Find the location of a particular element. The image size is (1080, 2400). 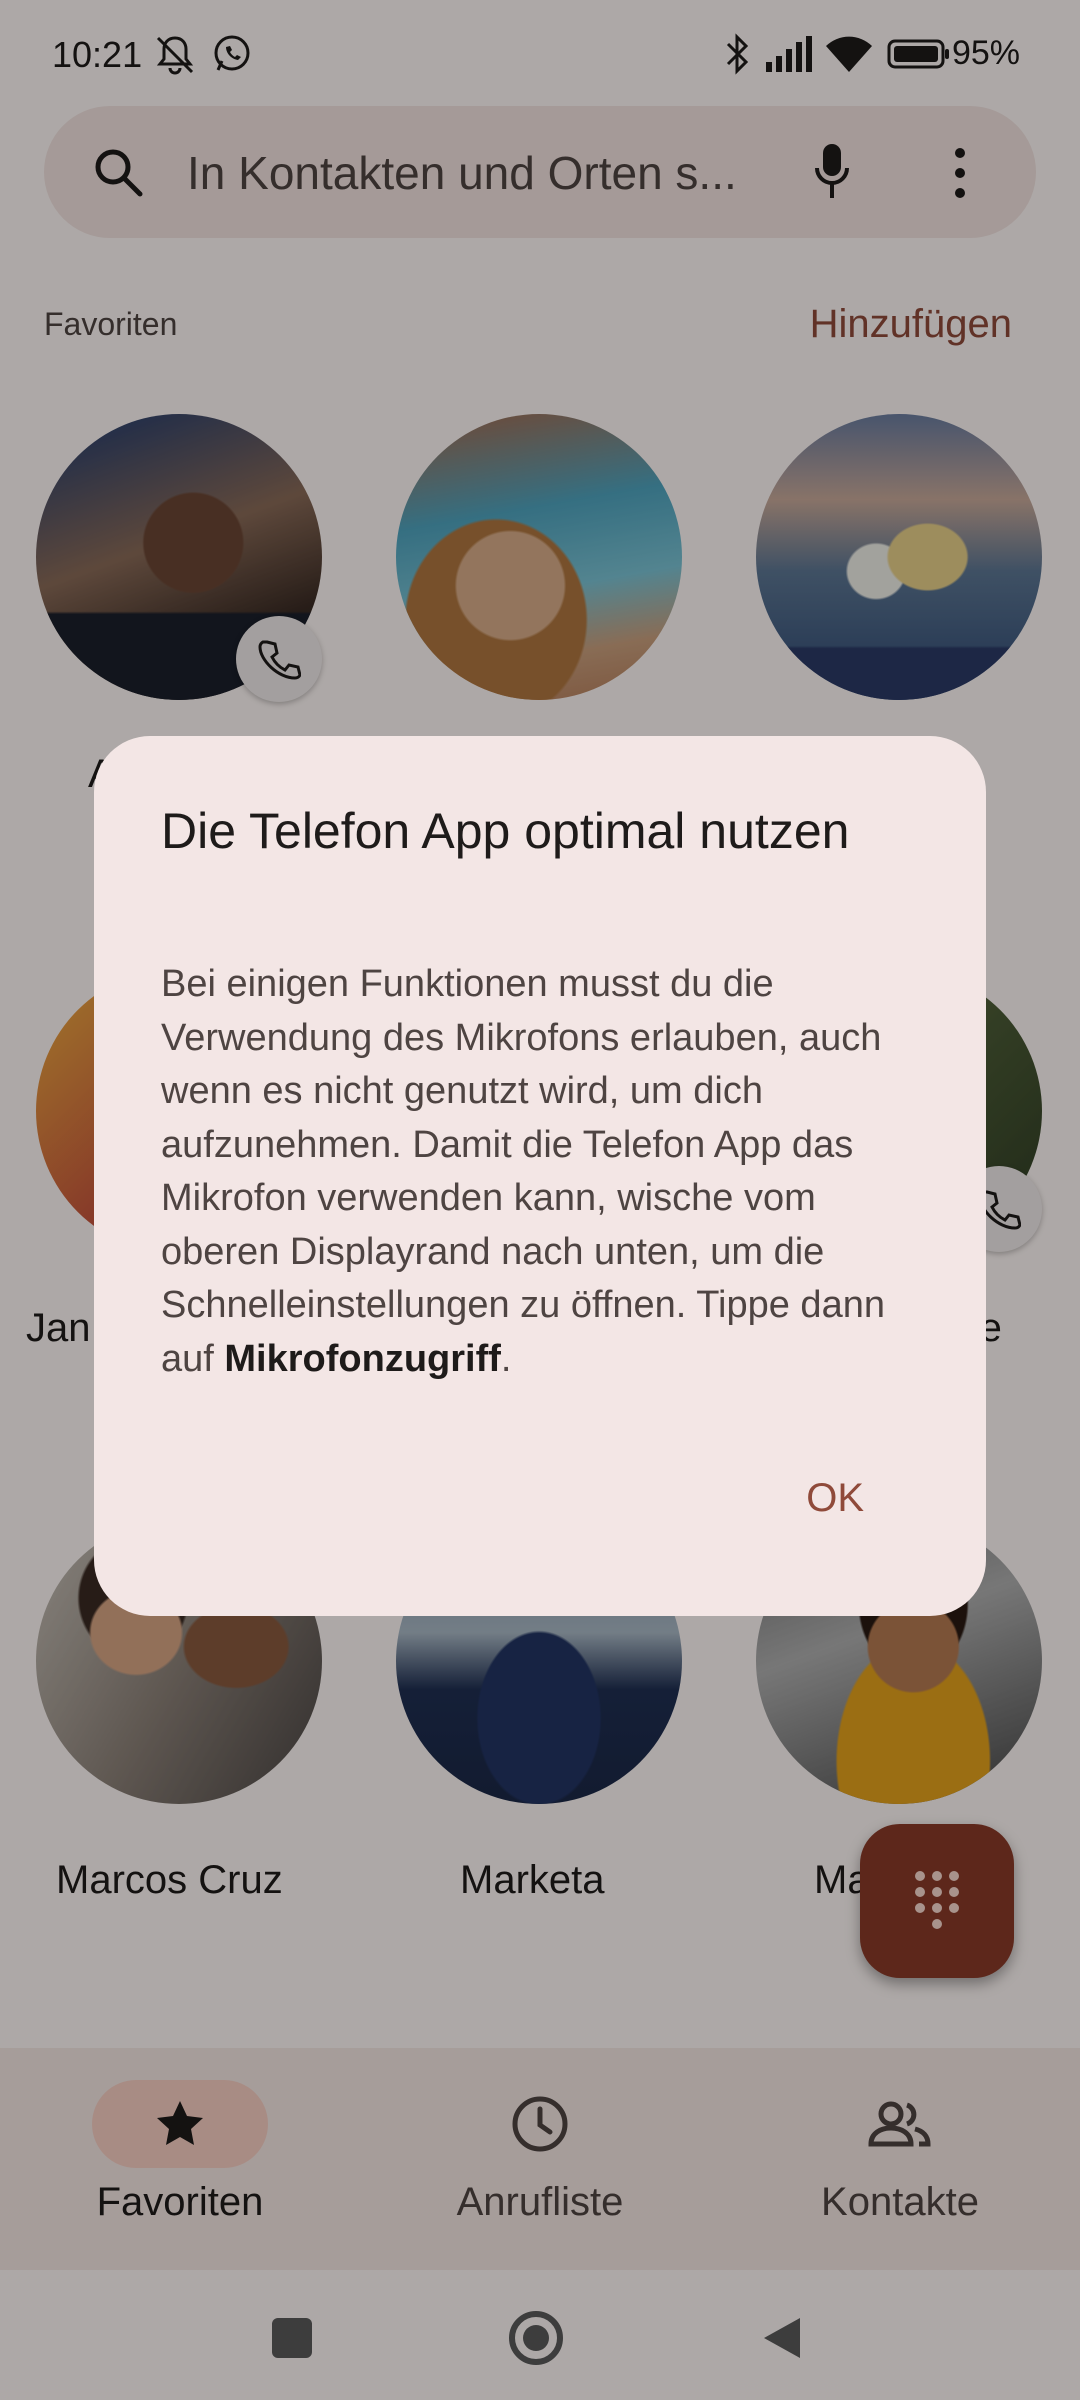

dialog-body-emphasis: Mikrofonzugriff is located at coordinates (362, 1358).